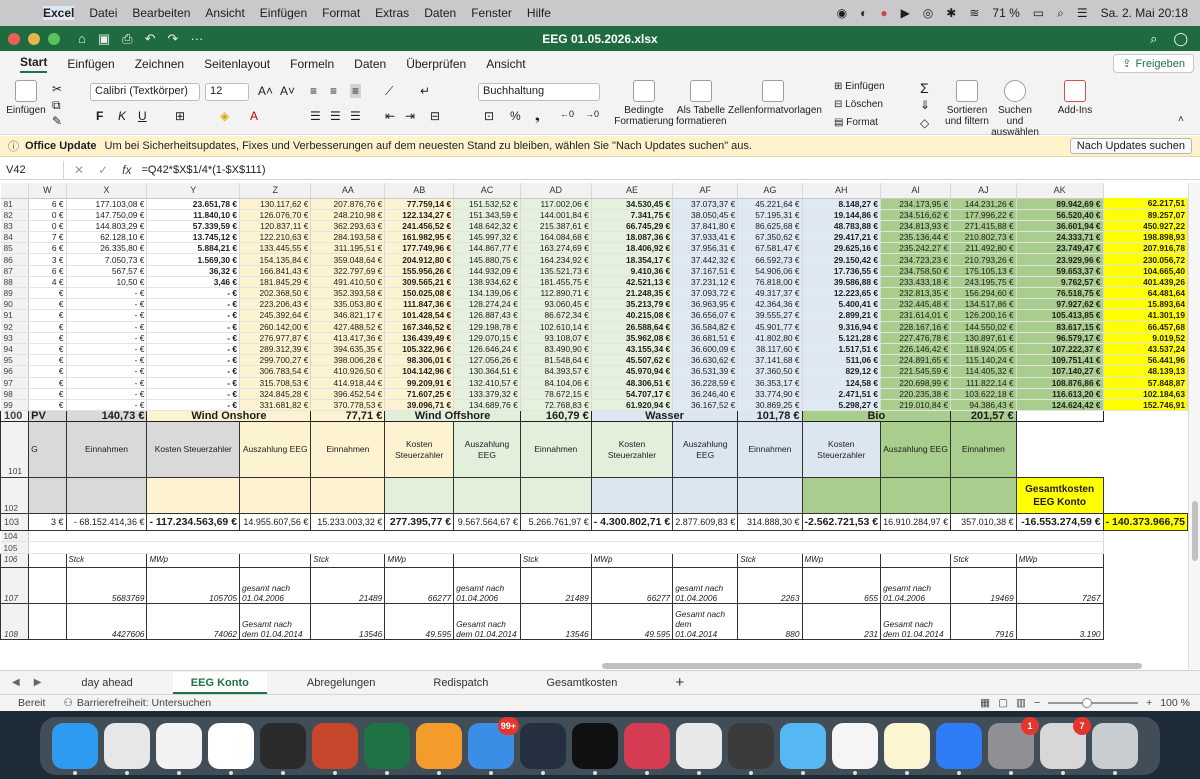  Describe the element at coordinates (419, 349) in the screenshot. I see `cell-aa: 105.322,96 €` at that location.